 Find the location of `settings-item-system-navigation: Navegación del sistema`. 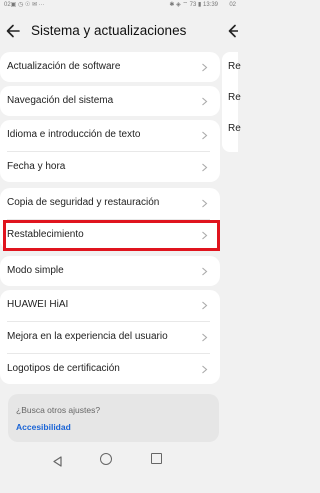

settings-item-system-navigation: Navegación del sistema is located at coordinates (110, 101).